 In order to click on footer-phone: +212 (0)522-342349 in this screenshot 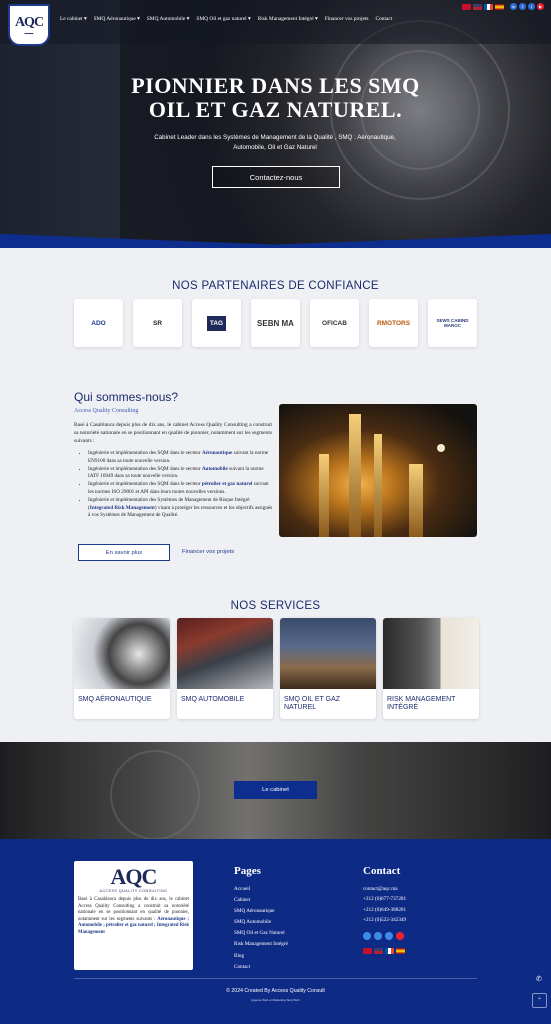, I will do `click(384, 920)`.